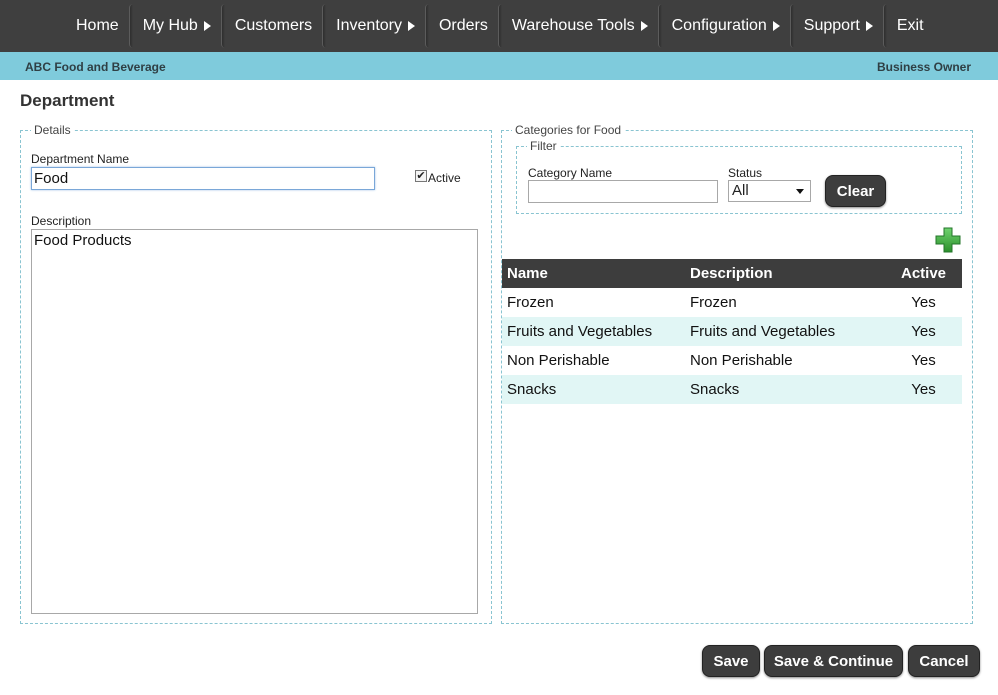 Image resolution: width=998 pixels, height=695 pixels. Describe the element at coordinates (369, 25) in the screenshot. I see `nav-item-label: Inventory` at that location.